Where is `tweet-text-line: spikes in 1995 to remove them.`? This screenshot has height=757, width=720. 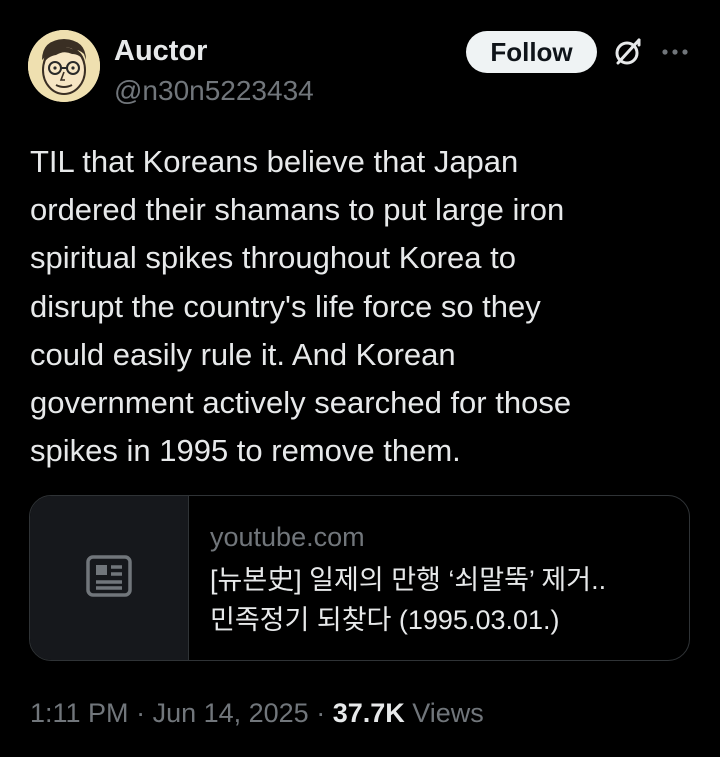 tweet-text-line: spikes in 1995 to remove them. is located at coordinates (245, 451).